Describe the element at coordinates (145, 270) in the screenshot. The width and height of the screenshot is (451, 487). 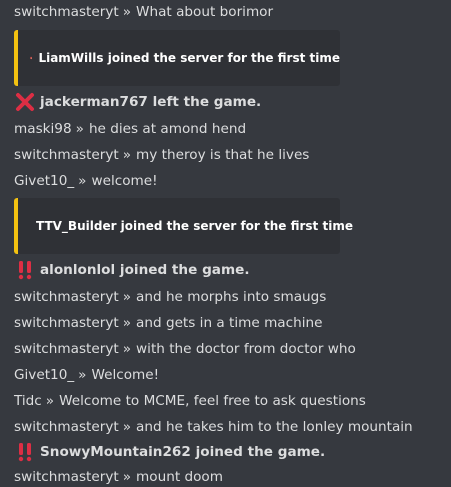
I see `event-text: alonlonlol joined the game.` at that location.